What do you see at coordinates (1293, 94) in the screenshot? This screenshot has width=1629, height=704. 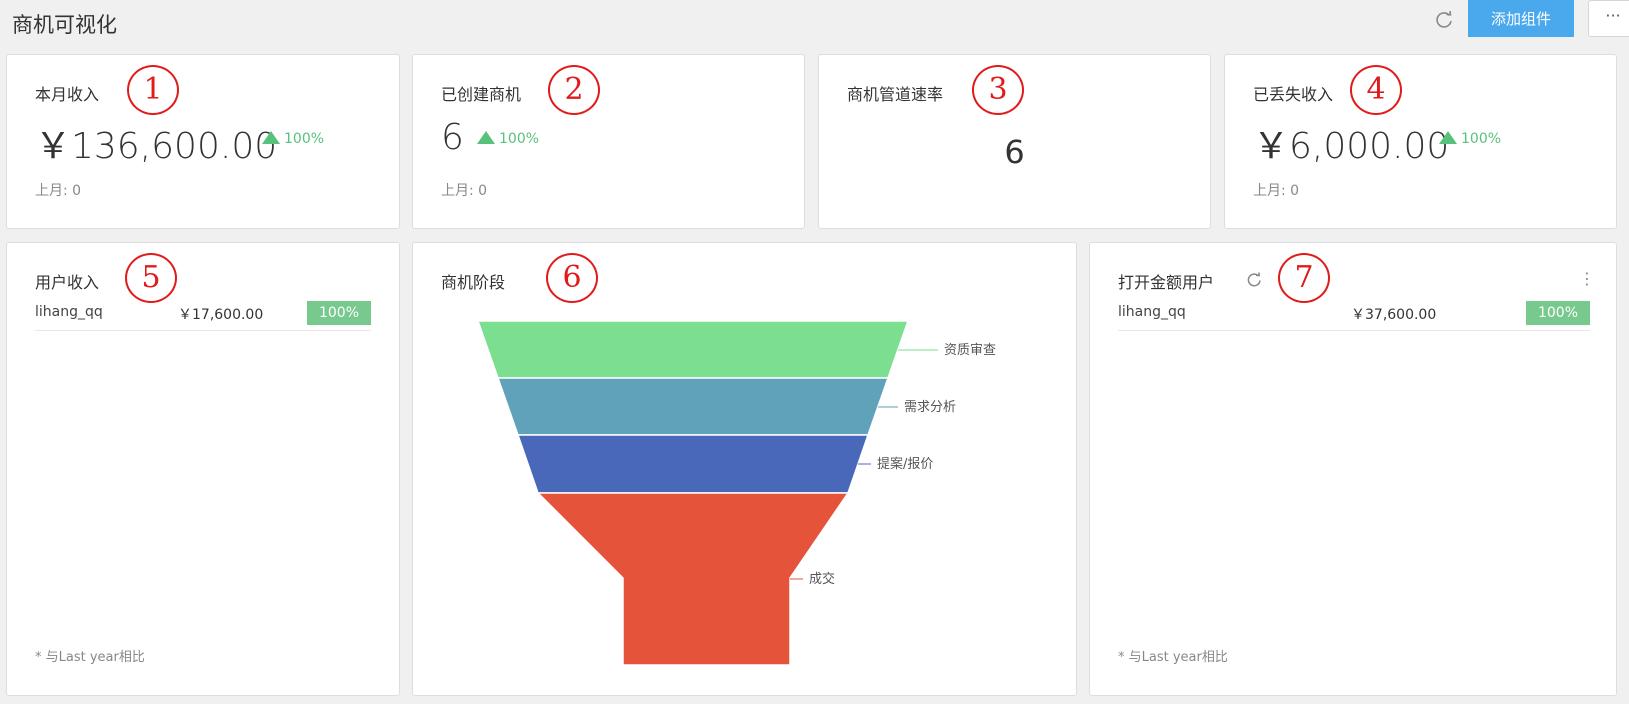 I see `card-title: 已丢失收入` at bounding box center [1293, 94].